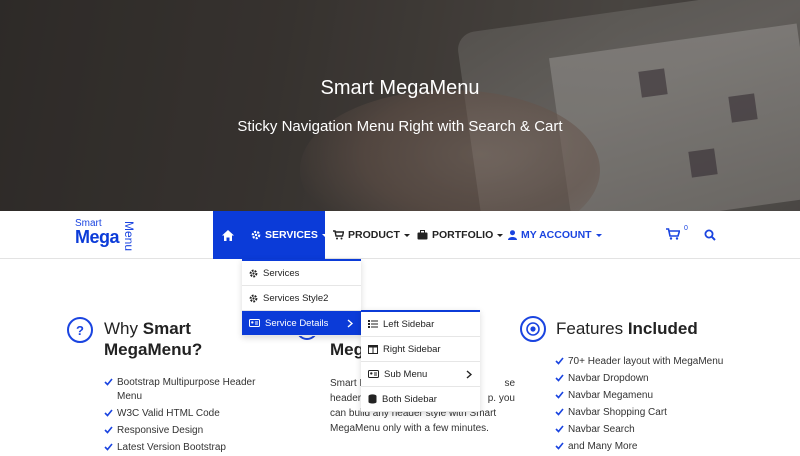 This screenshot has height=456, width=800. What do you see at coordinates (186, 390) in the screenshot?
I see `list-item: Bootstrap Multipurpose Header Menu` at bounding box center [186, 390].